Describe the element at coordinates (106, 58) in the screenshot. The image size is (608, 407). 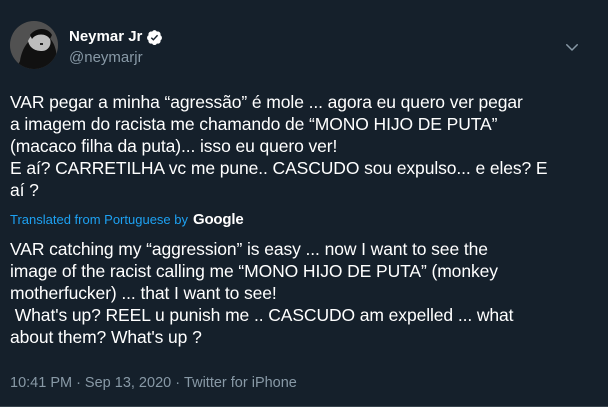
I see `author-handle: @neymarjr` at that location.